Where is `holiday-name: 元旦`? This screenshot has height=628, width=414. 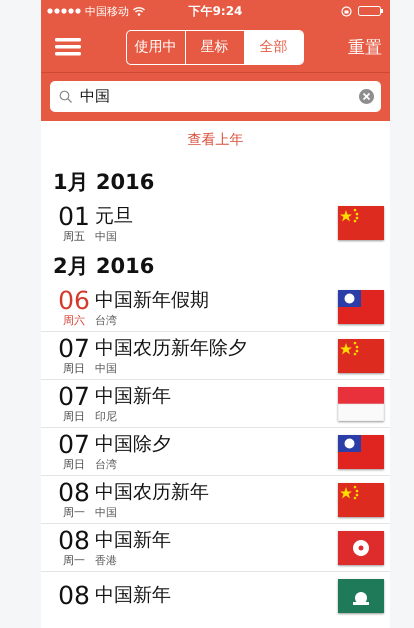 holiday-name: 元旦 is located at coordinates (114, 216).